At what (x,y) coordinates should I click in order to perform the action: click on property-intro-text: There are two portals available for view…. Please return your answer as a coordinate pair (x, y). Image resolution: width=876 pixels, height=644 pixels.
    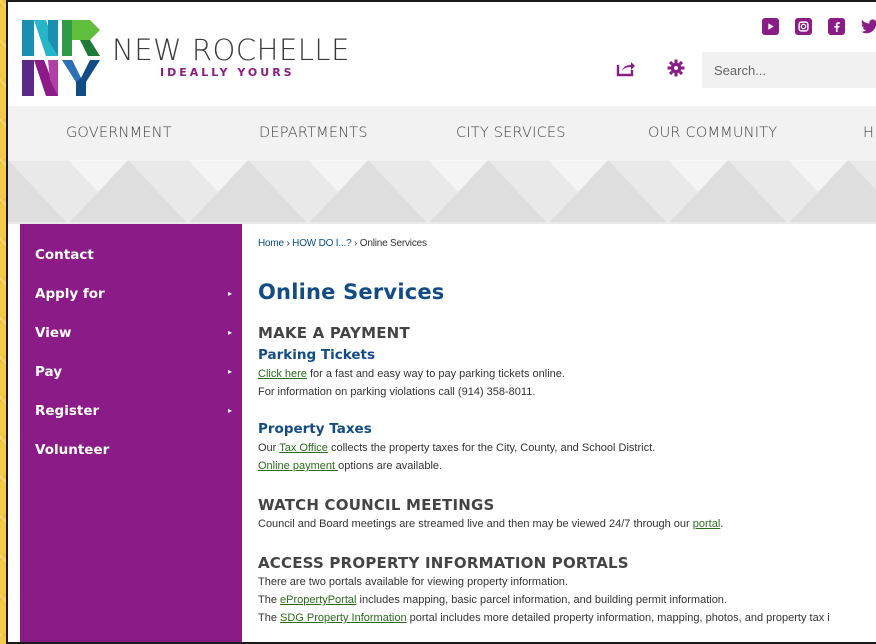
    Looking at the image, I should click on (413, 582).